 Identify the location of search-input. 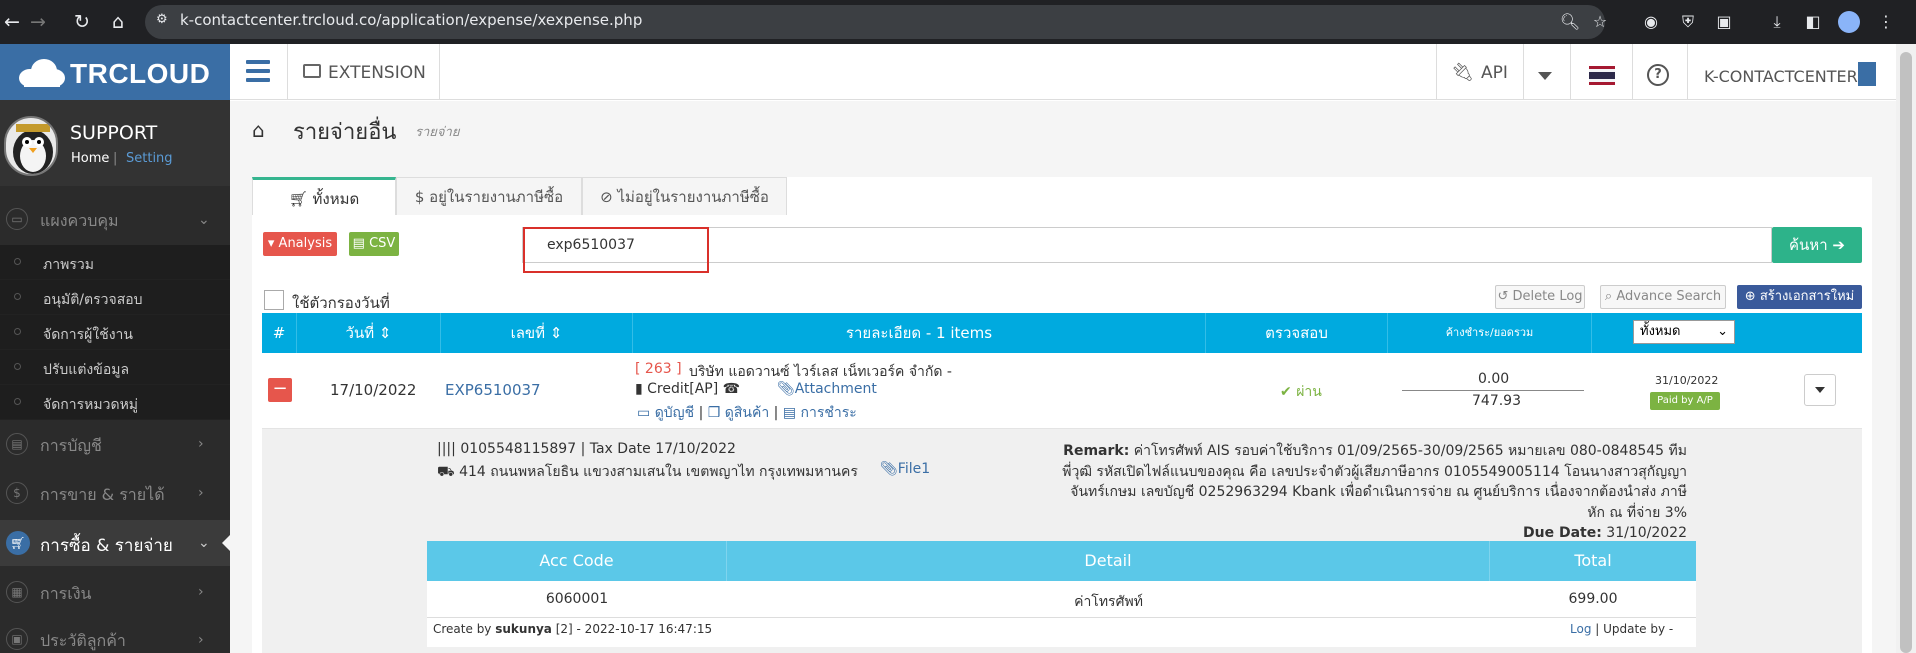
(1147, 245).